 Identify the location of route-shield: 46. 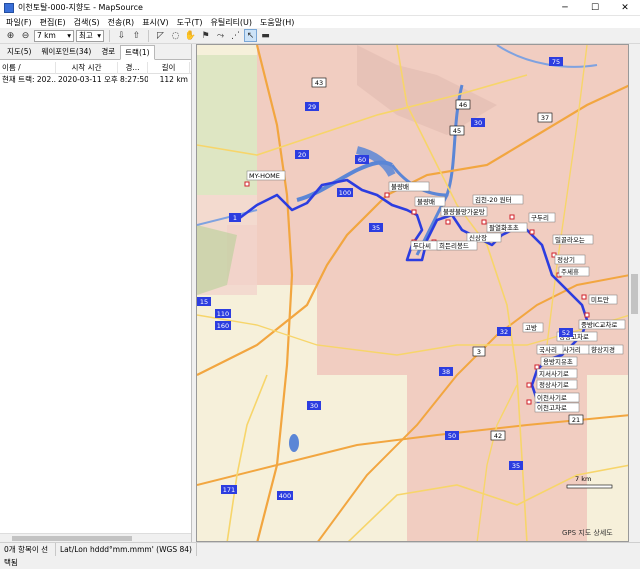
(463, 104).